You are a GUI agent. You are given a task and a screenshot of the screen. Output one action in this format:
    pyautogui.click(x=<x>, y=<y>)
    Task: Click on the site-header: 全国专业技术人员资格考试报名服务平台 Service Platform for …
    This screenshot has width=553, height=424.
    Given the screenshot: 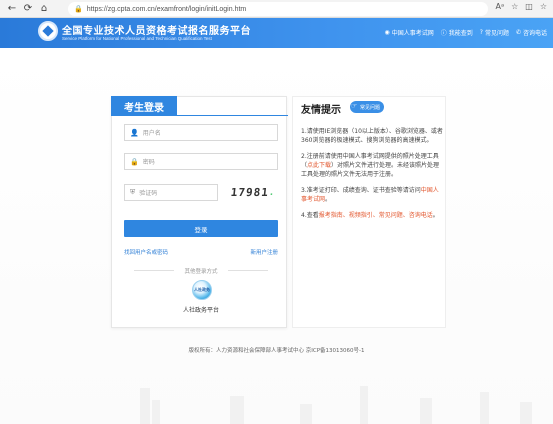 What is the action you would take?
    pyautogui.click(x=276, y=33)
    